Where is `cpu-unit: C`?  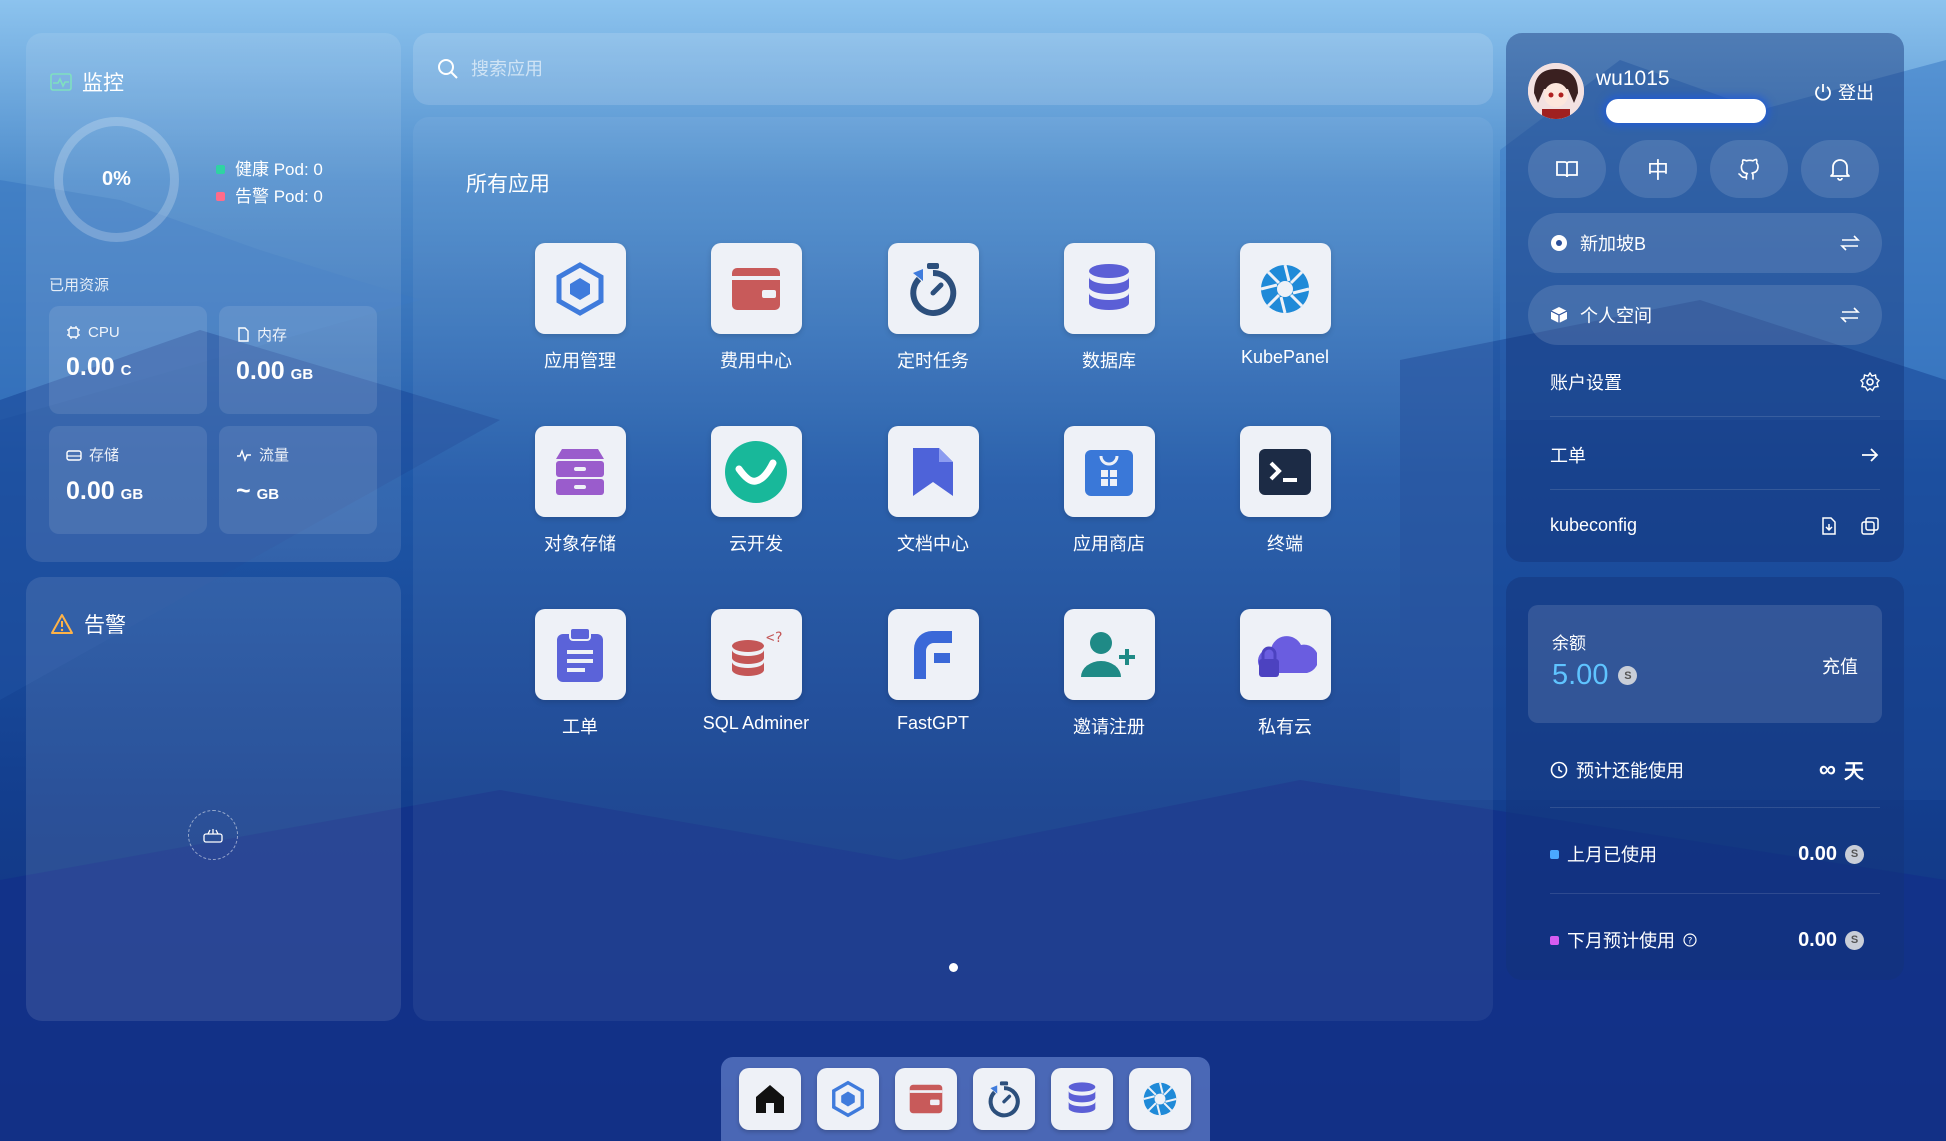 cpu-unit: C is located at coordinates (126, 370).